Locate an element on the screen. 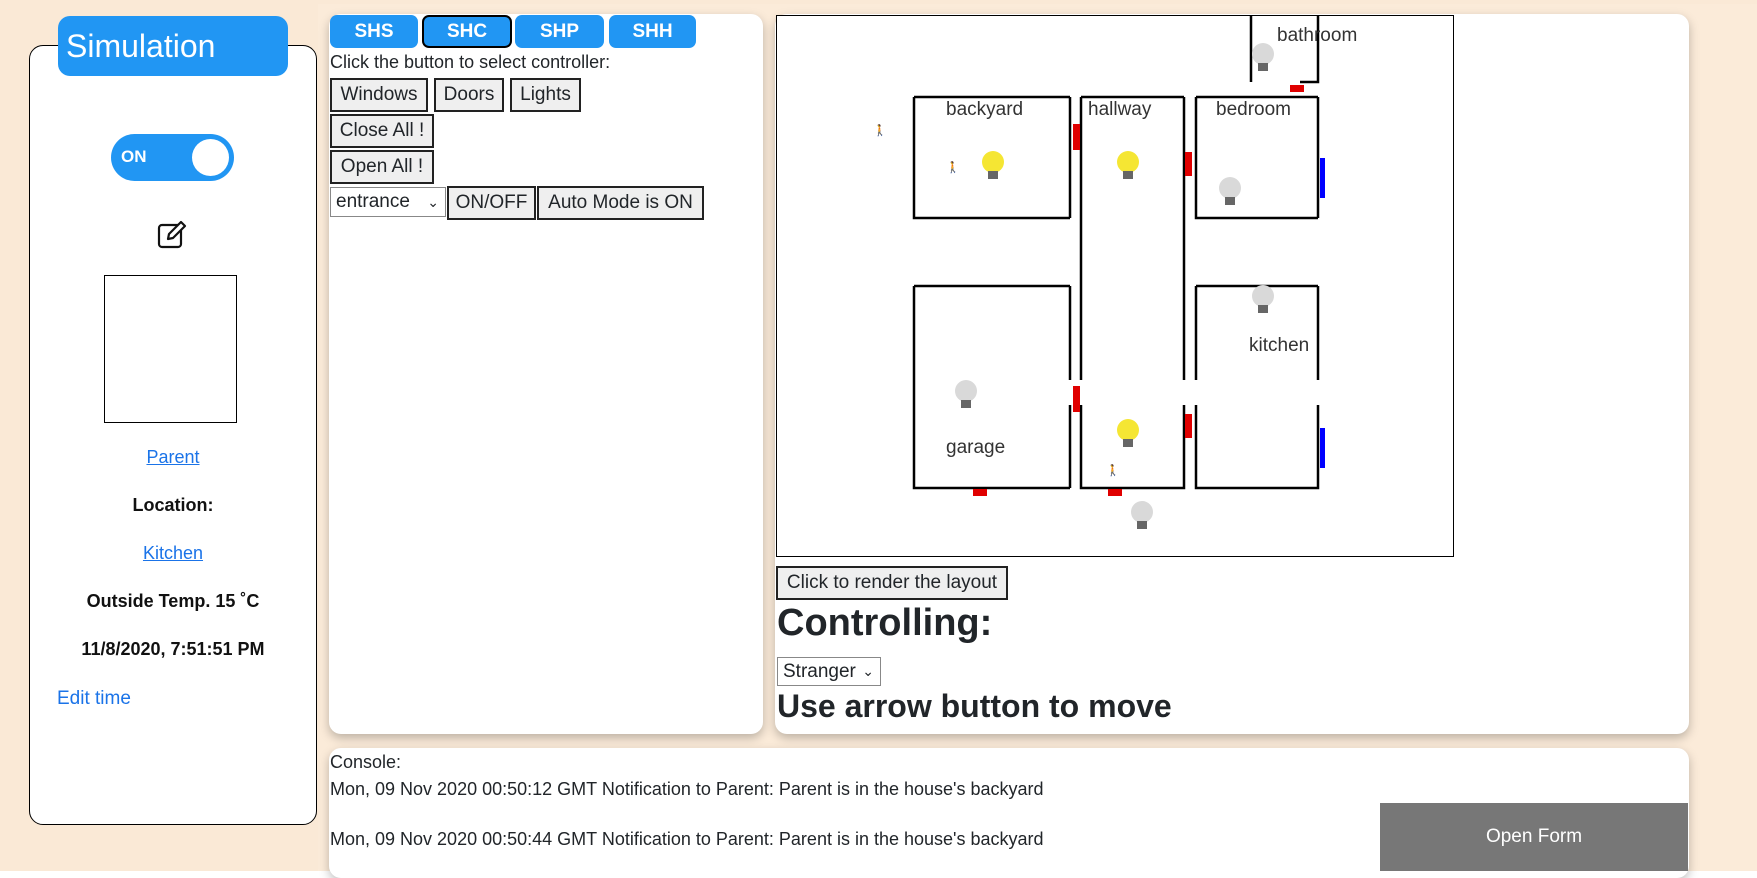 Image resolution: width=1757 pixels, height=878 pixels. controlling-select: Stranger ⌄ is located at coordinates (829, 671).